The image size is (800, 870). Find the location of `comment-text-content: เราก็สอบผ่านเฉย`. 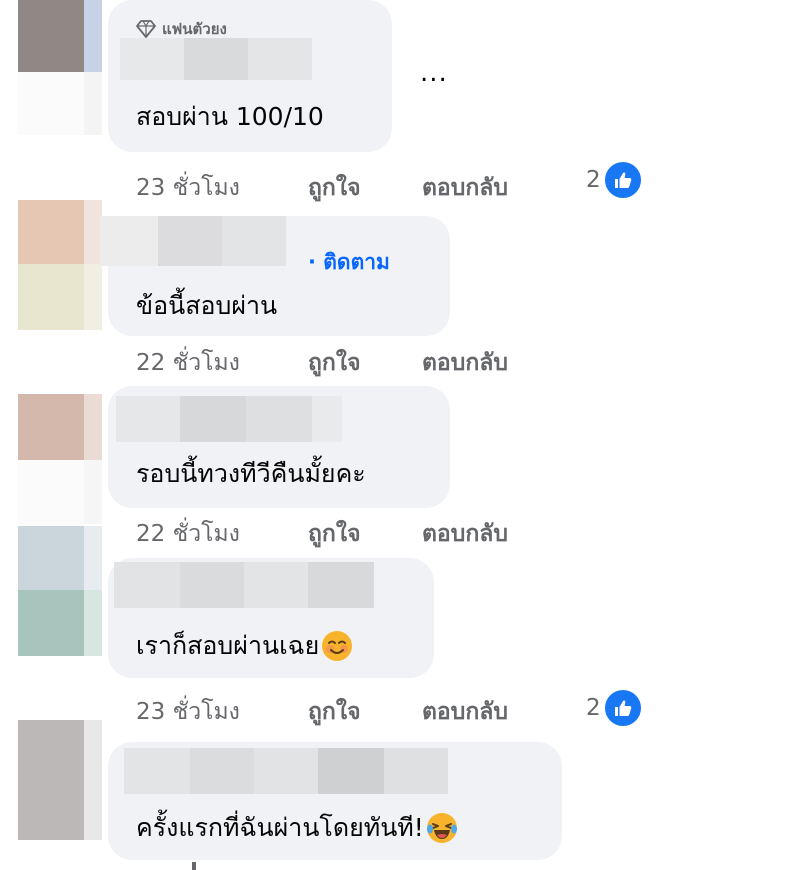

comment-text-content: เราก็สอบผ่านเฉย is located at coordinates (228, 645).